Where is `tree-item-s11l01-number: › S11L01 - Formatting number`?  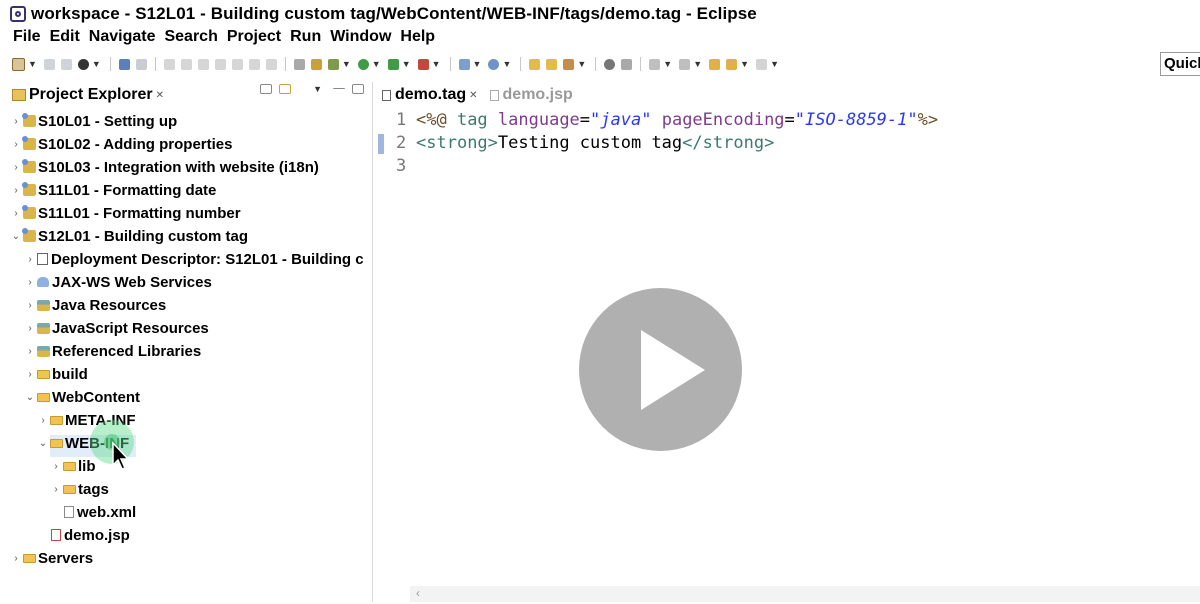 tree-item-s11l01-number: › S11L01 - Formatting number is located at coordinates (125, 213).